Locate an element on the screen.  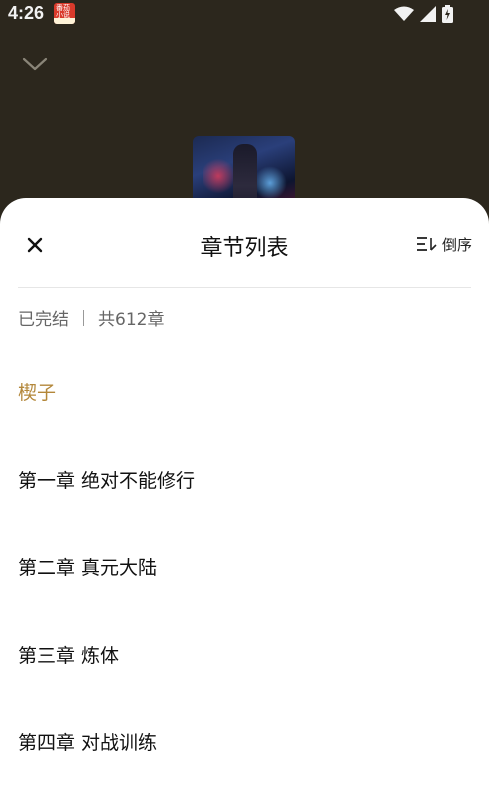
app-notification-icon: 番茄小说 is located at coordinates (64, 13).